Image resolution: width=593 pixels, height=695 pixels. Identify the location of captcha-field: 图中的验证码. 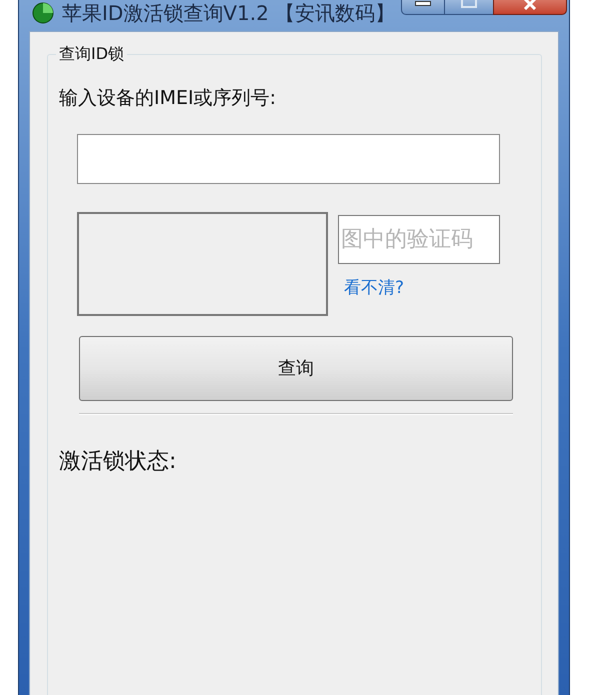
(419, 239).